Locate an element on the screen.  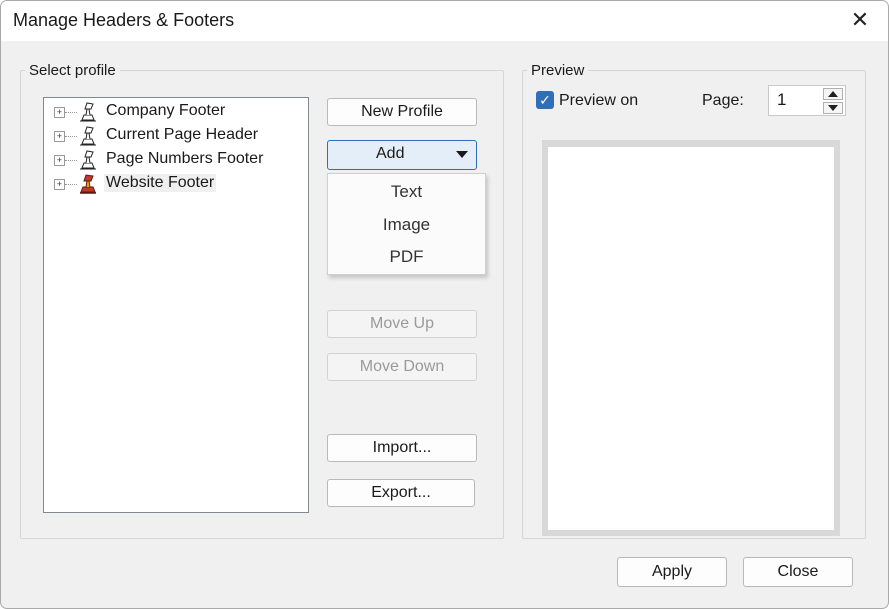
tree-item-label: Current Page Header is located at coordinates (182, 134).